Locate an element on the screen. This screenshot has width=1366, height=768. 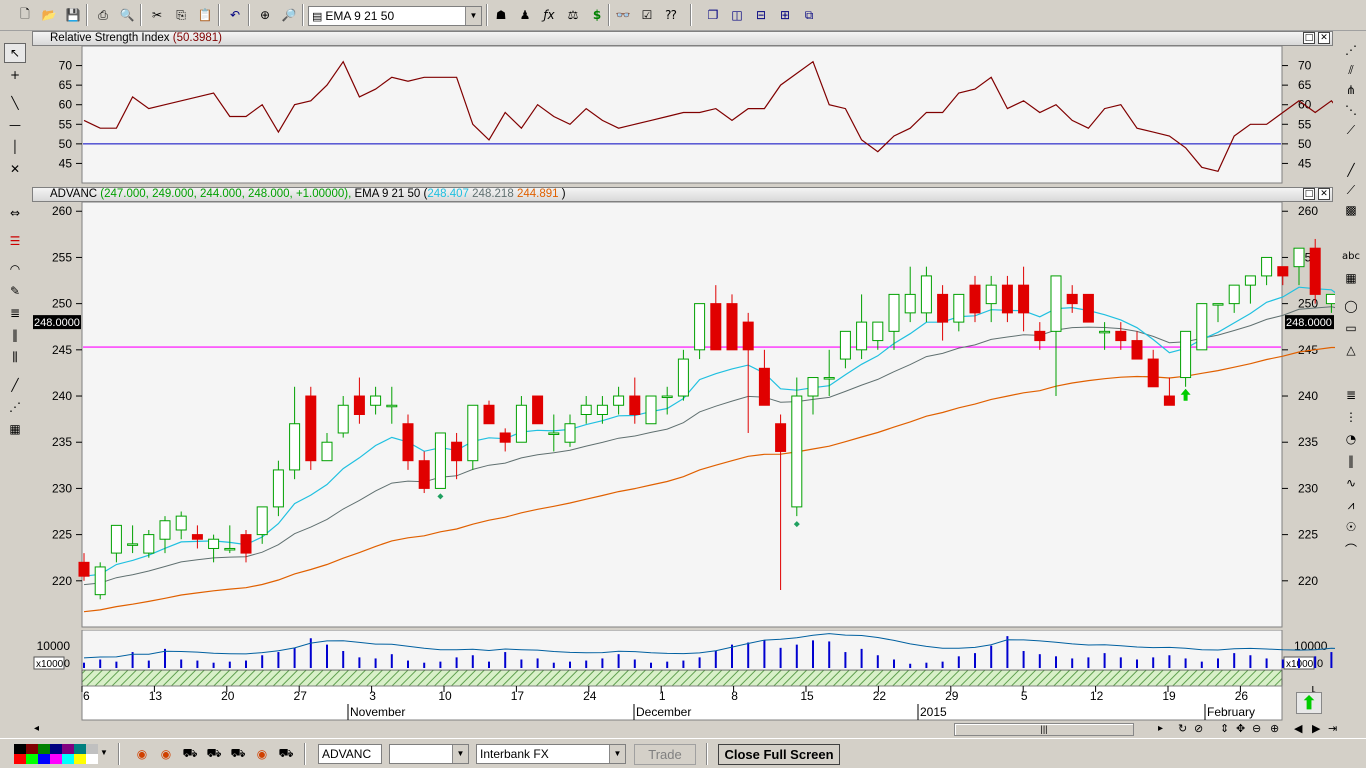
refresh-icon: ↻ is located at coordinates (1182, 728).